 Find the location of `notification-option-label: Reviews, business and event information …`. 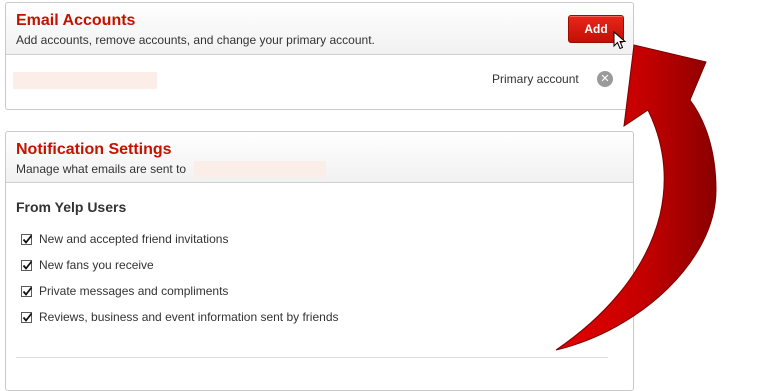

notification-option-label: Reviews, business and event information … is located at coordinates (189, 317).